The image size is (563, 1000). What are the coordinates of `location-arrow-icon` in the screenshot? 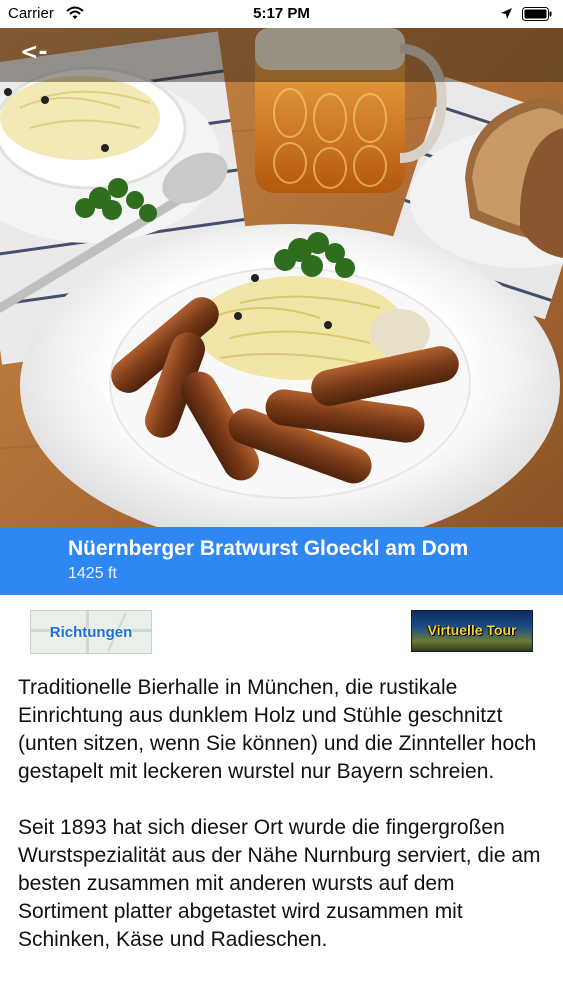 It's located at (506, 16).